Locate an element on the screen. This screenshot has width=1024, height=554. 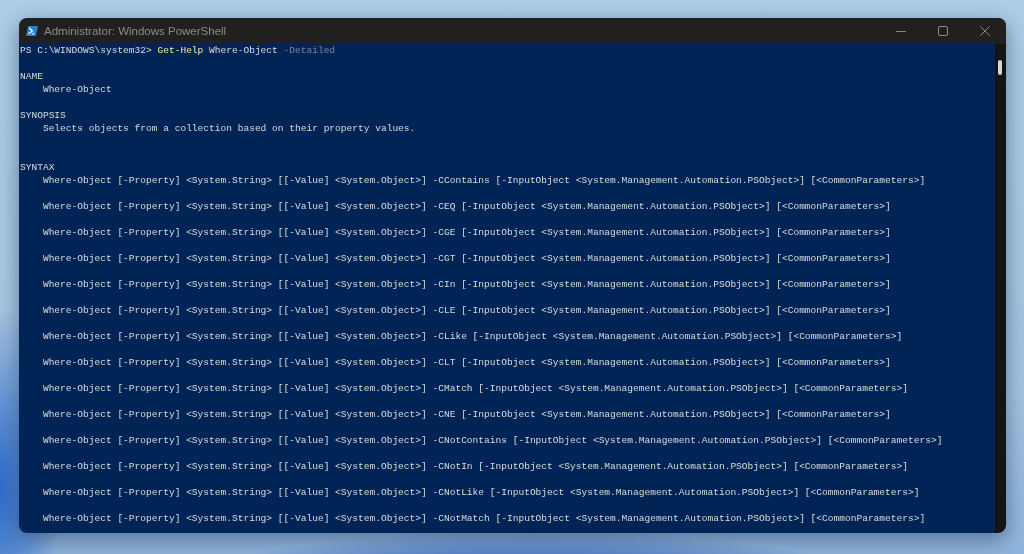
syntax-line: Where-Object [-Property] <System.String> [[-Value] <System.Object>] -CContains [-InputObject <System.Management.Automation.PSObject>] [<CommonParameters>] is located at coordinates (483, 180).